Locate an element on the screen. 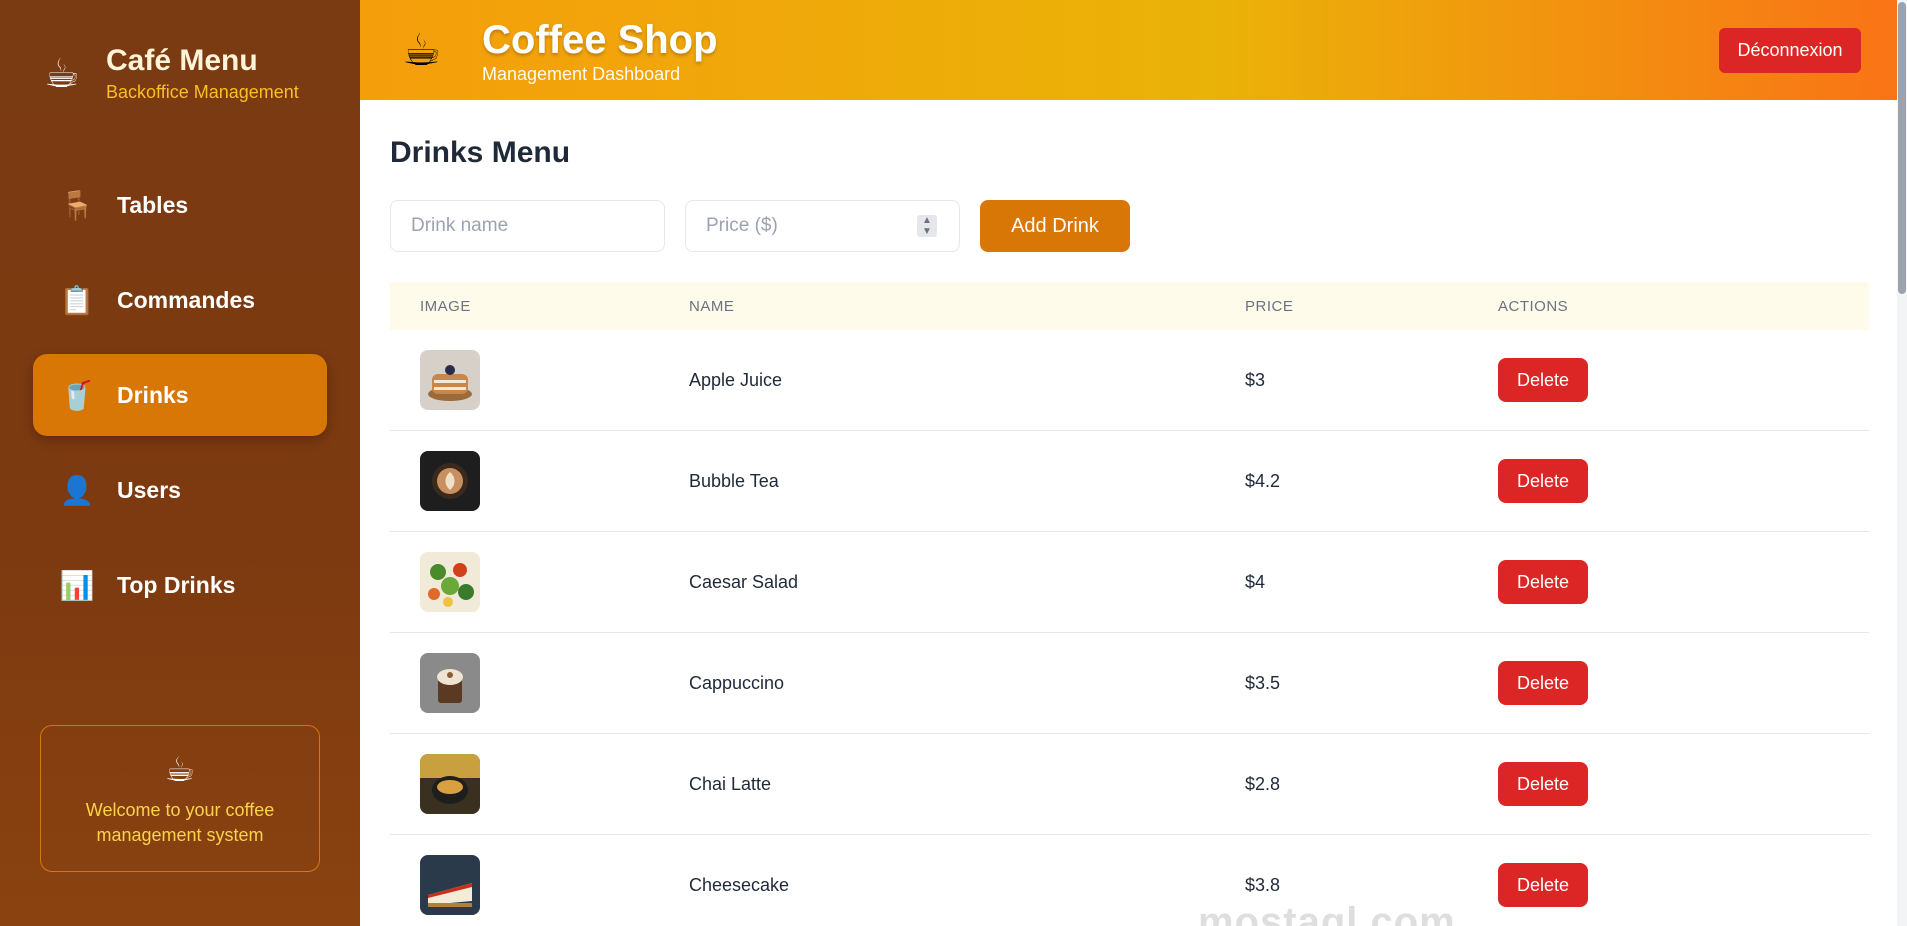 This screenshot has height=926, width=1907. drink-name: Caesar Salad is located at coordinates (744, 581).